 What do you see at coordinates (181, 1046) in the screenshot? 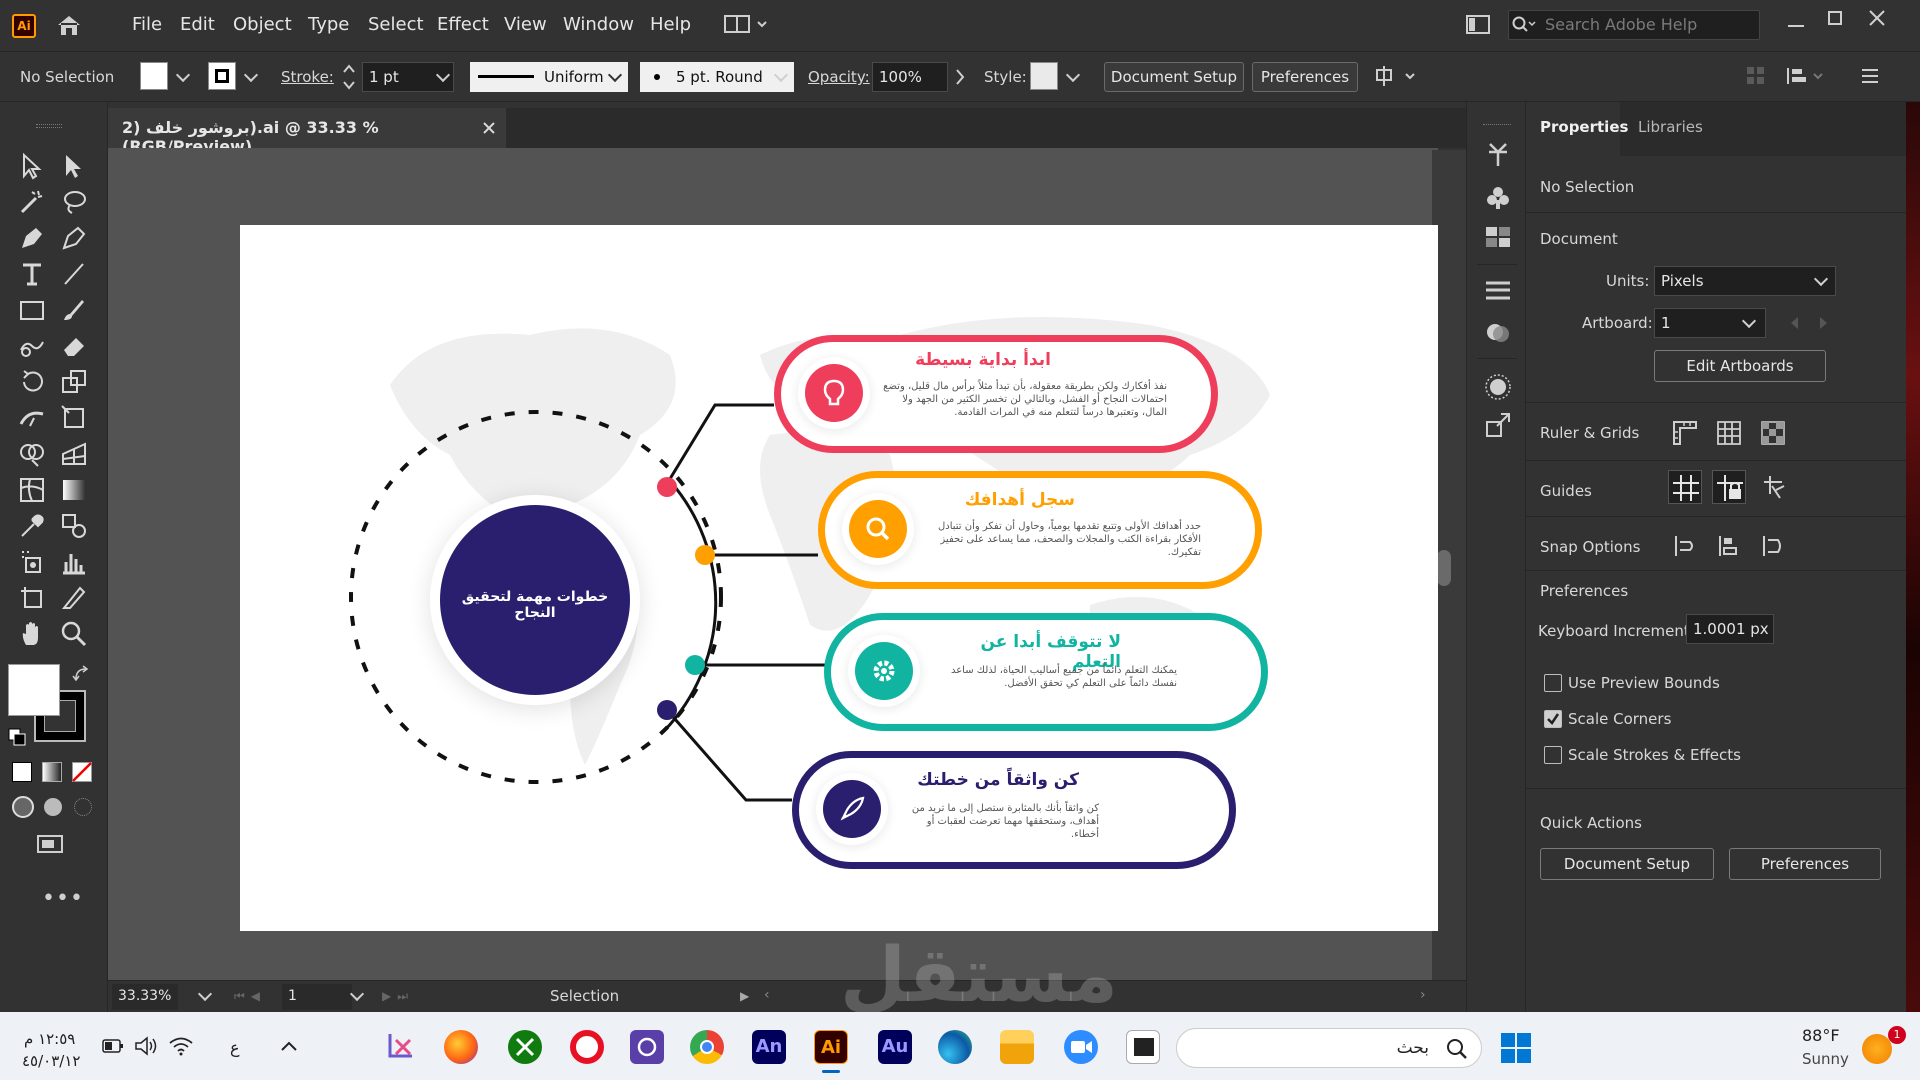
I see `wifi-icon` at bounding box center [181, 1046].